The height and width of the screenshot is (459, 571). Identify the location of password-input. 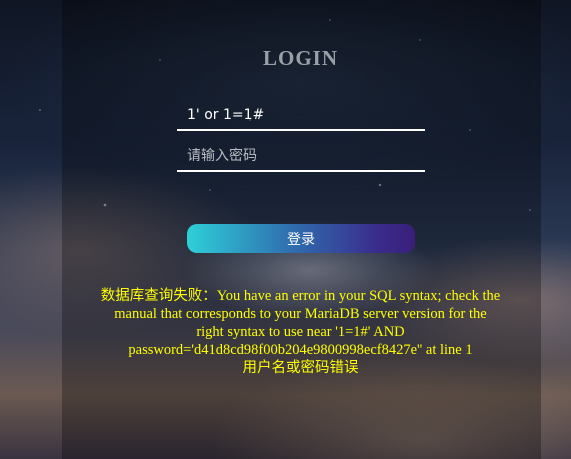
(301, 157).